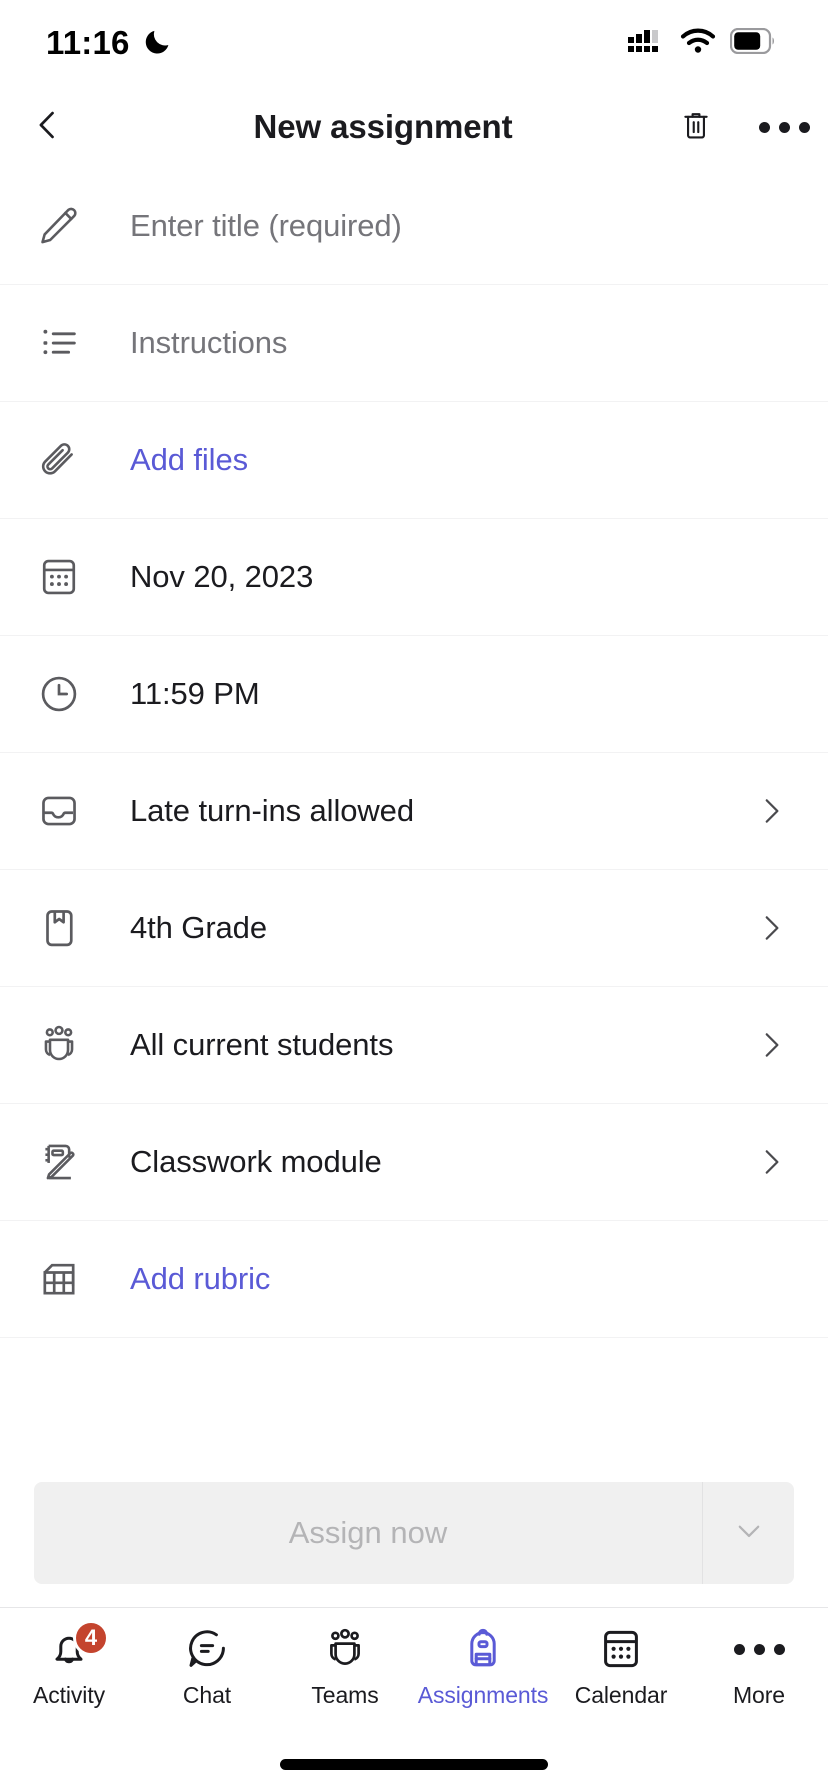  Describe the element at coordinates (414, 577) in the screenshot. I see `due-date-row: Nov 20, 2023` at that location.